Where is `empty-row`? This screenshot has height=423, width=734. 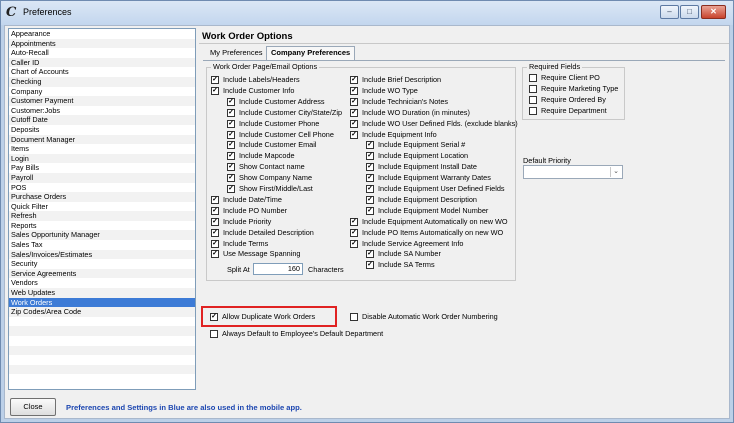 empty-row is located at coordinates (102, 350).